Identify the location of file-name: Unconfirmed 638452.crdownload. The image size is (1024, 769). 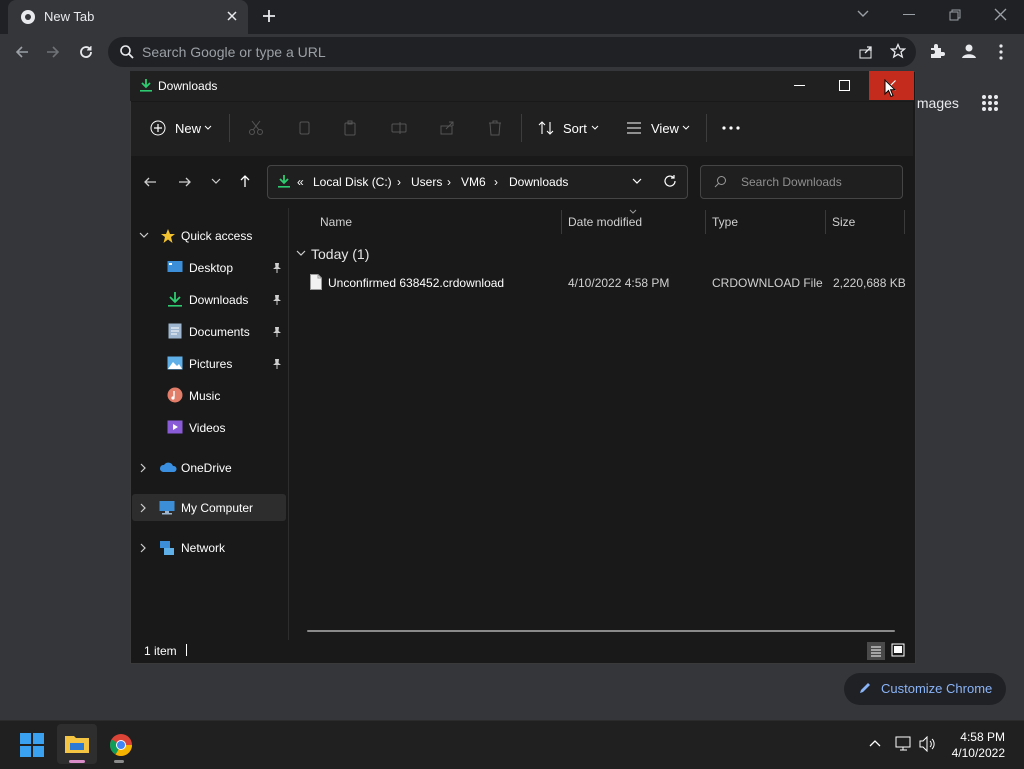
(416, 283).